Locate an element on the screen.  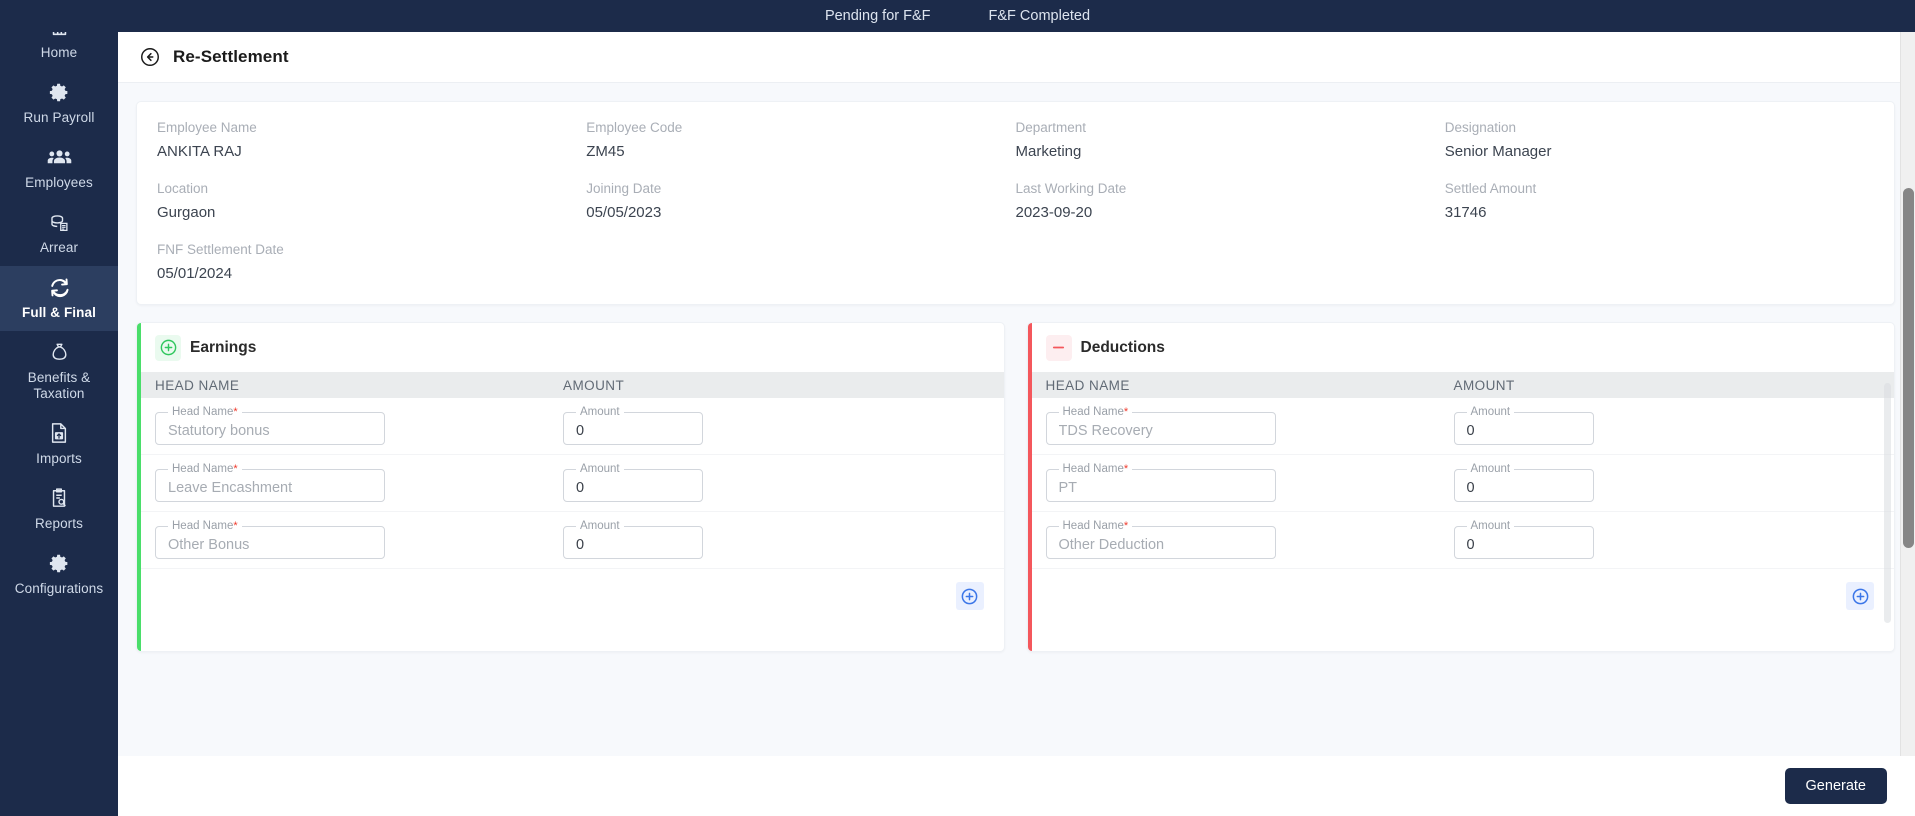
sidebar-item-employees: Employees is located at coordinates (59, 168).